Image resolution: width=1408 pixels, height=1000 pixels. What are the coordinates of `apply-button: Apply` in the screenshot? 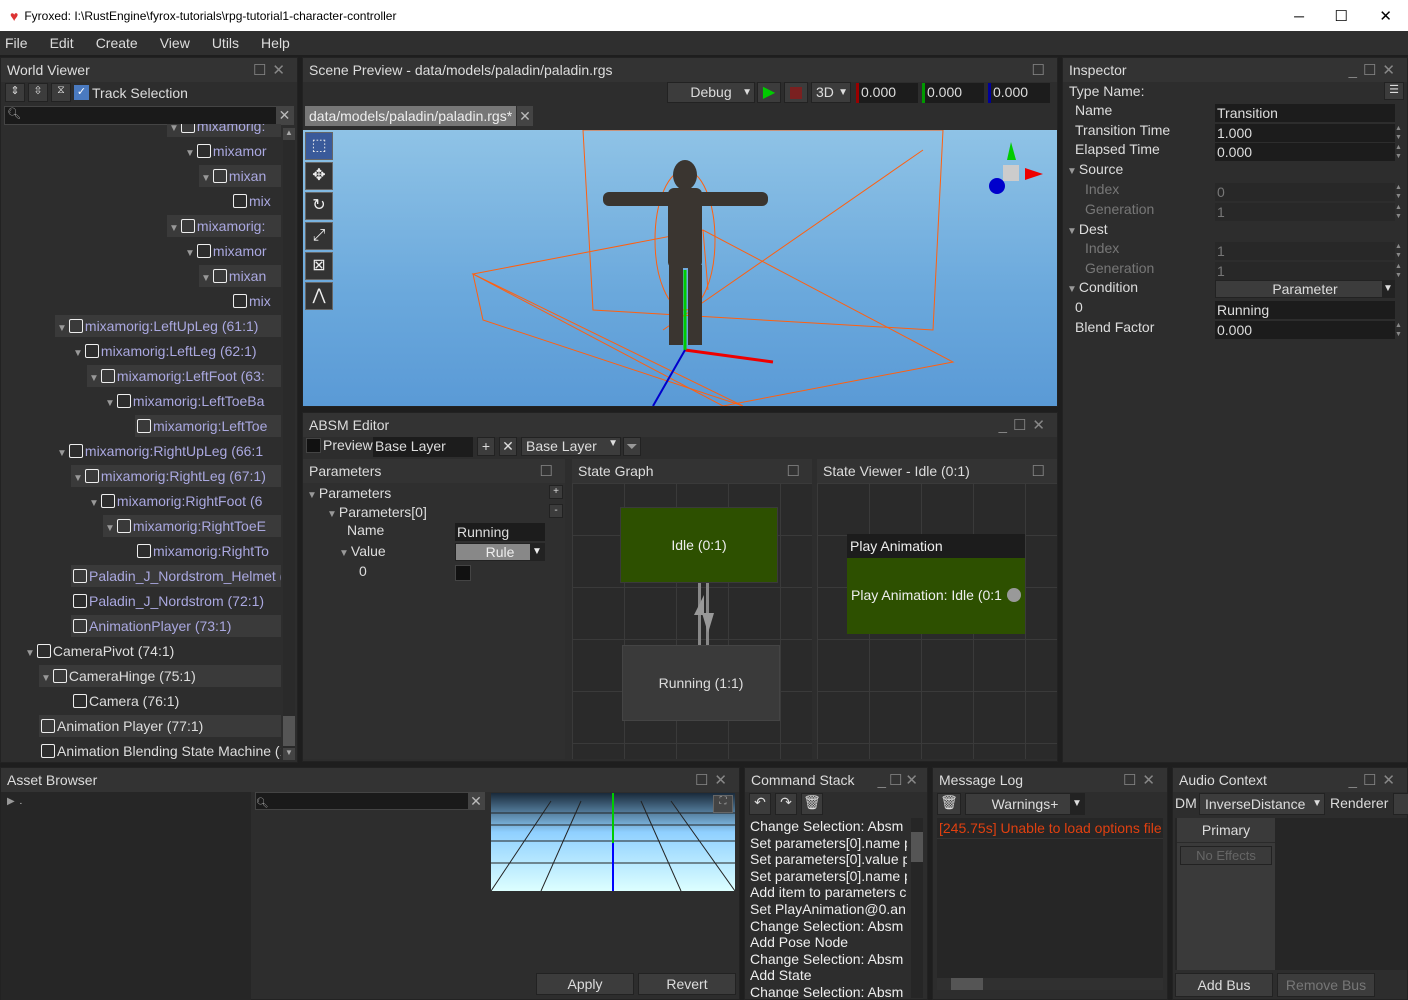 It's located at (585, 984).